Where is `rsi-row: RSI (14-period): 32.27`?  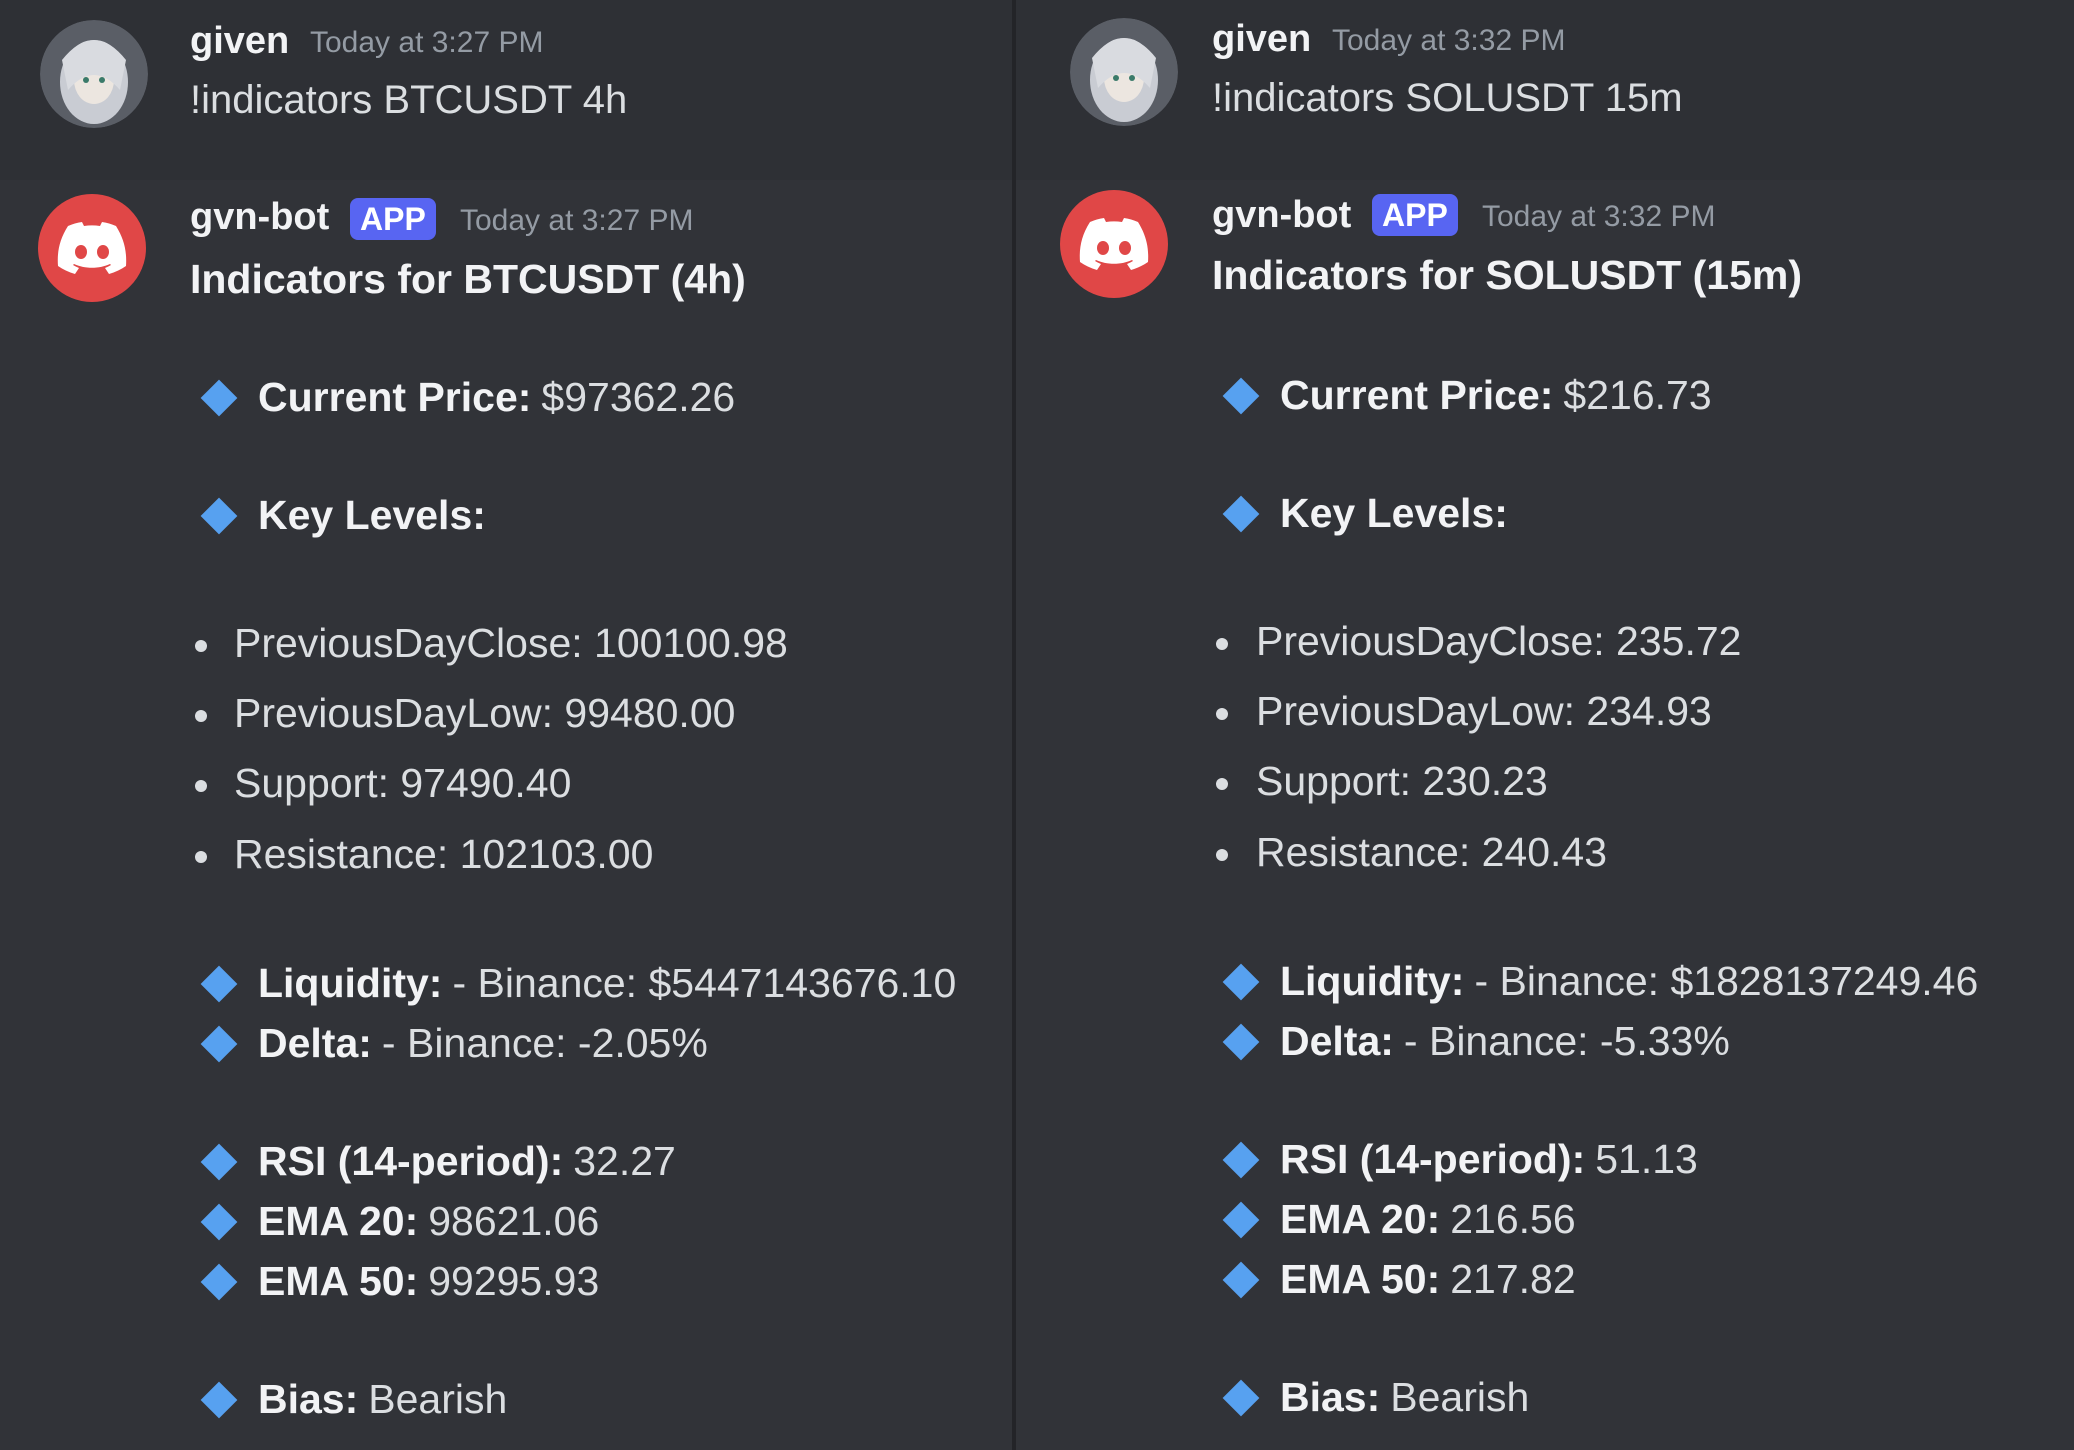
rsi-row: RSI (14-period): 32.27 is located at coordinates (438, 1161).